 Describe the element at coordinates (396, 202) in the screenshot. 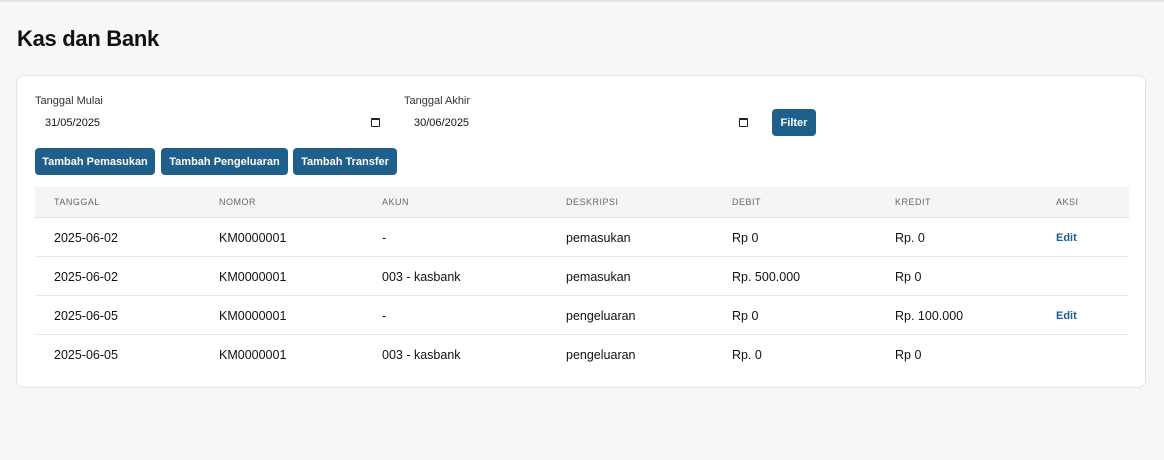

I see `header-akun: AKUN` at that location.